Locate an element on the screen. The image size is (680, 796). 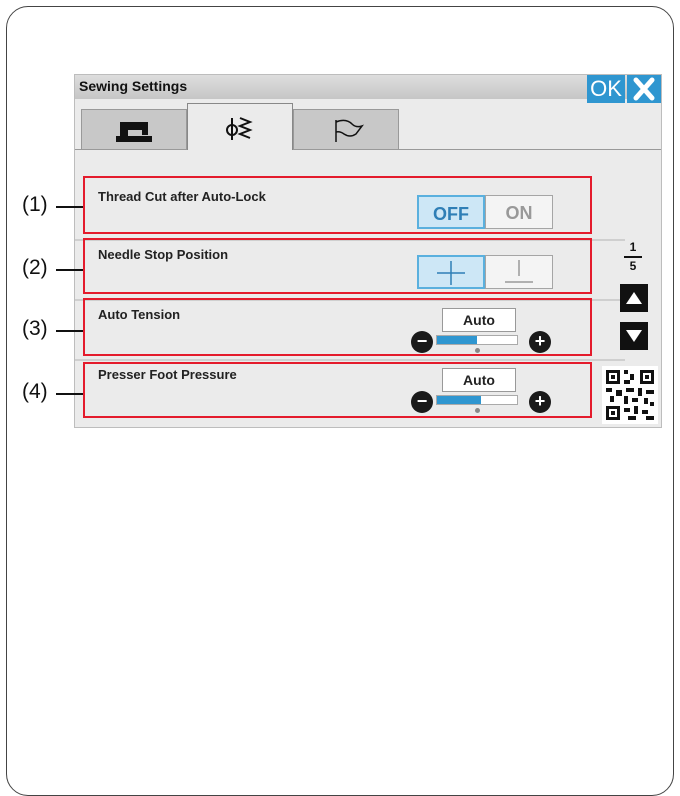
tab-strip is located at coordinates (368, 126).